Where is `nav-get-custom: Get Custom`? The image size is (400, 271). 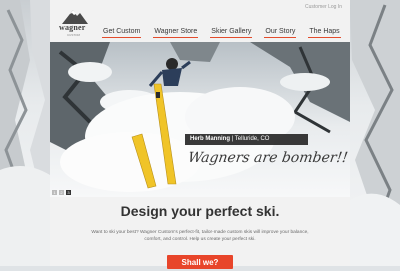 nav-get-custom: Get Custom is located at coordinates (122, 33).